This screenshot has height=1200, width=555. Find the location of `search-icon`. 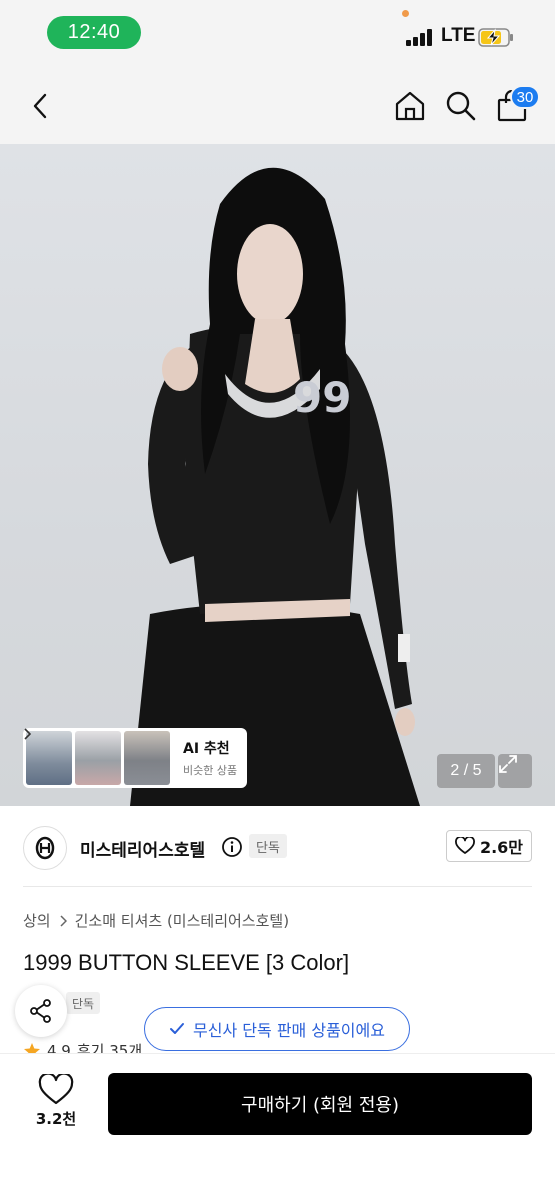

search-icon is located at coordinates (461, 106).